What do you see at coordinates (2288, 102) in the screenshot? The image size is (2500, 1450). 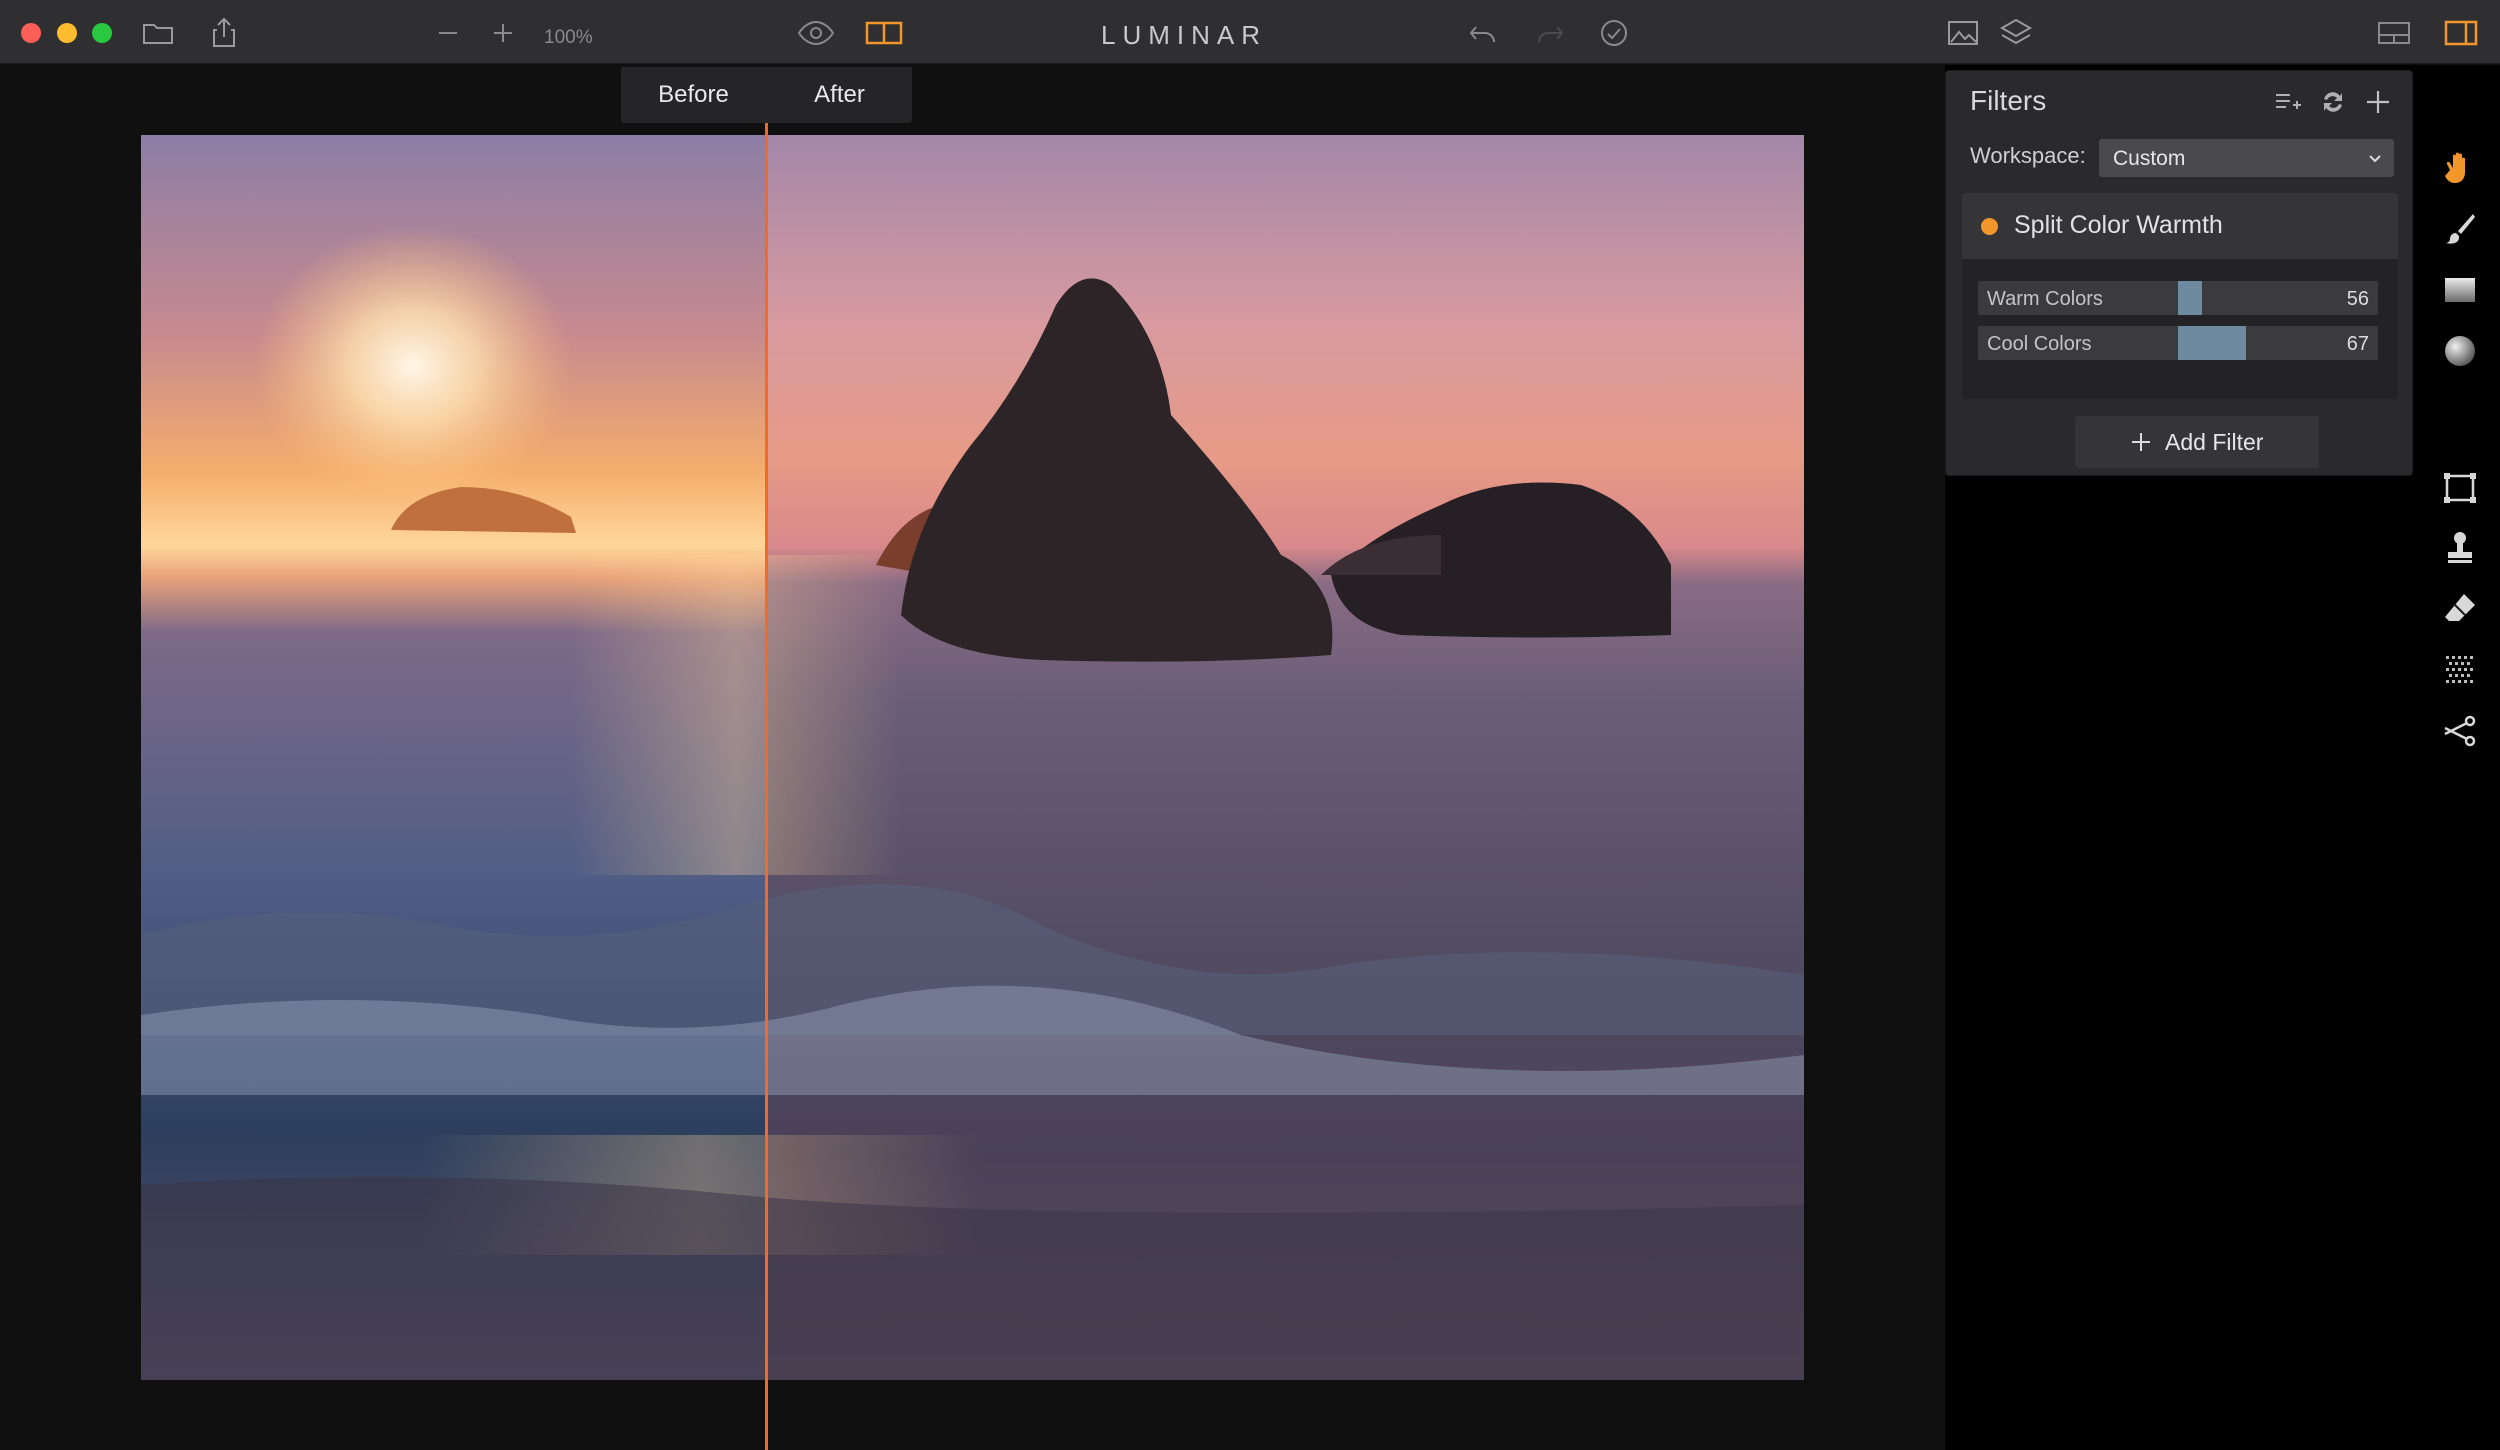 I see `add-preset-icon` at bounding box center [2288, 102].